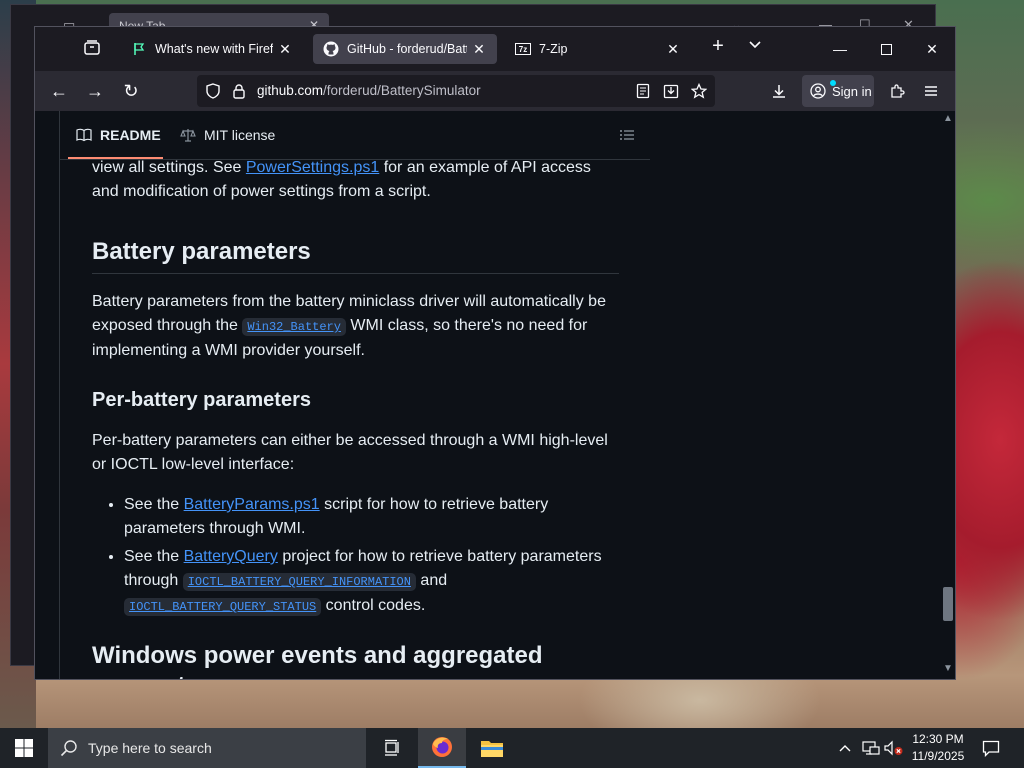  Describe the element at coordinates (948, 604) in the screenshot. I see `scrollbar-thumb` at that location.